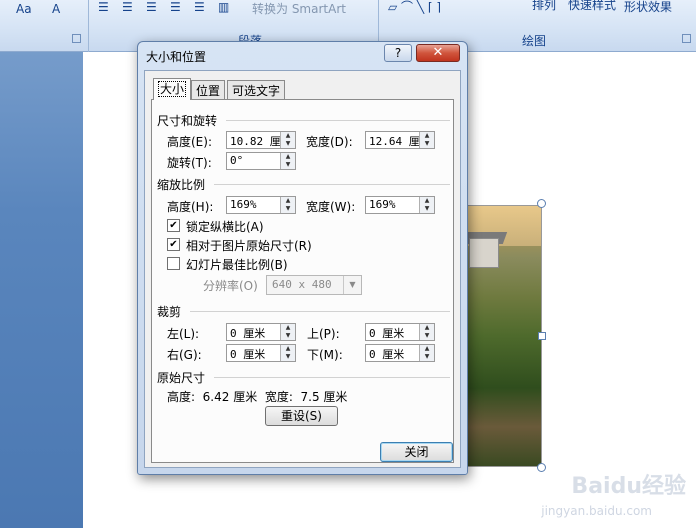  What do you see at coordinates (181, 378) in the screenshot?
I see `original-section-label: 原始尺寸` at bounding box center [181, 378].